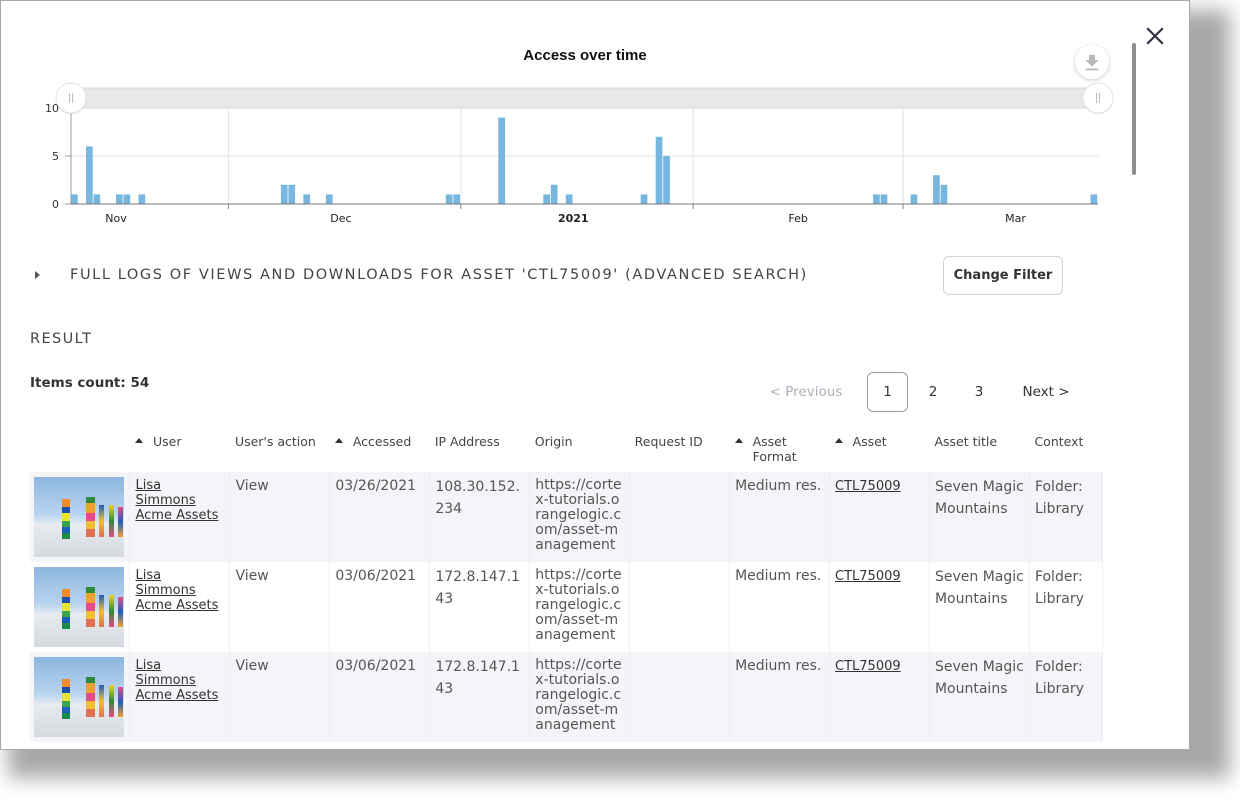 The width and height of the screenshot is (1240, 802). What do you see at coordinates (61, 339) in the screenshot?
I see `result-heading: RESULT` at bounding box center [61, 339].